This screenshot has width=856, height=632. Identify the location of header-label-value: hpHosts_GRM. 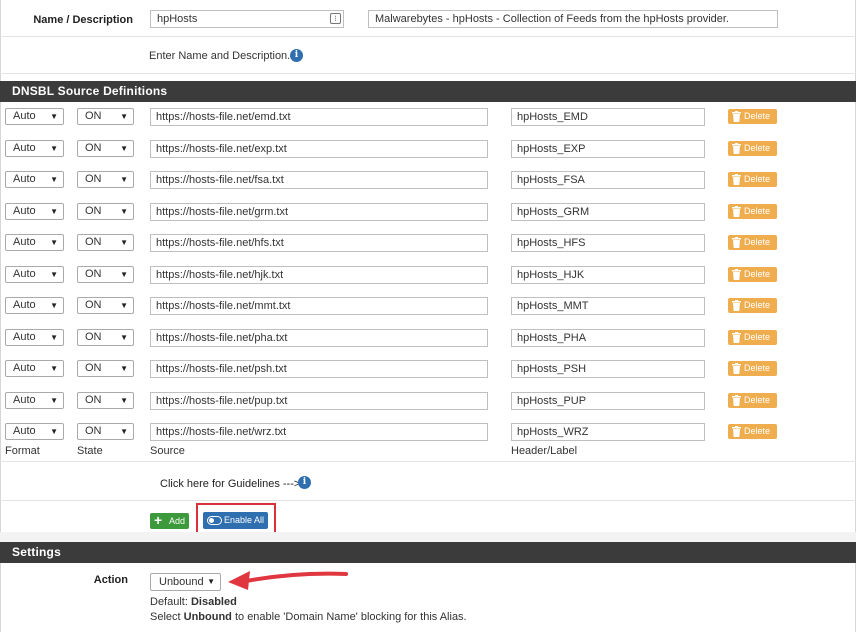
(553, 212).